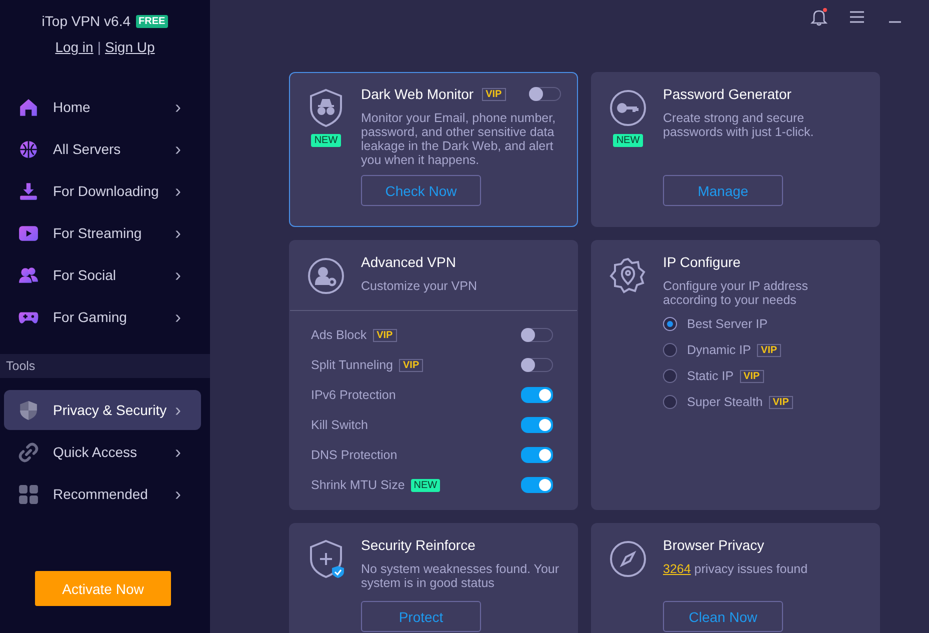 The image size is (929, 633). I want to click on option-label: Dynamic IP, so click(719, 350).